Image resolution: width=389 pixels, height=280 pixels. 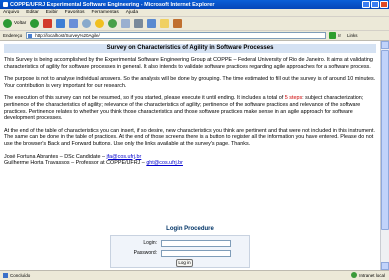 I want to click on status-text: Concluído, so click(x=20, y=275).